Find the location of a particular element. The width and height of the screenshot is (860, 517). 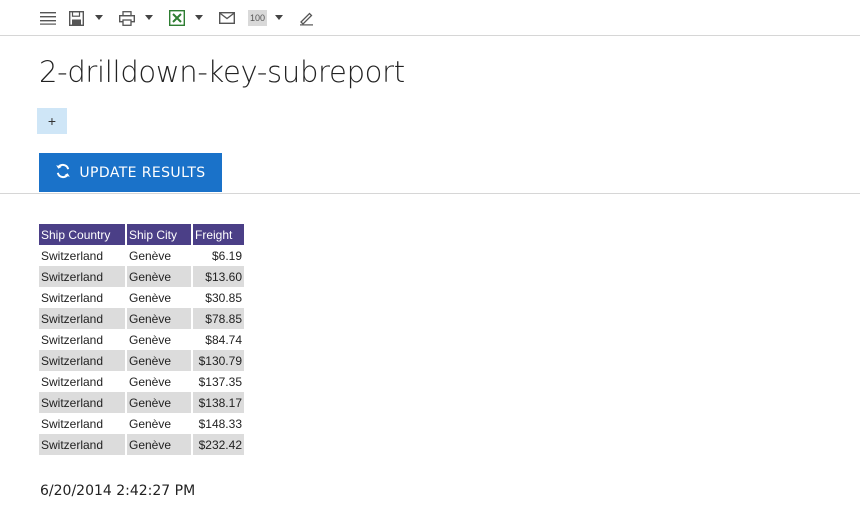

zoom-dropdown-chevron-down-icon is located at coordinates (279, 17).